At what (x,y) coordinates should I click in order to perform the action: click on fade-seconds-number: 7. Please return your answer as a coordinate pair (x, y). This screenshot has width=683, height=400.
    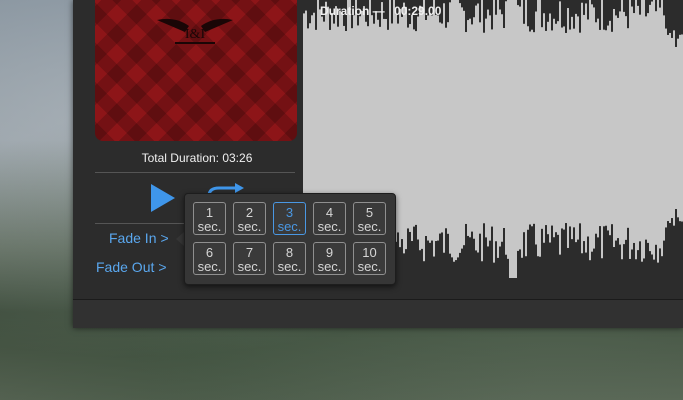
    Looking at the image, I should click on (249, 252).